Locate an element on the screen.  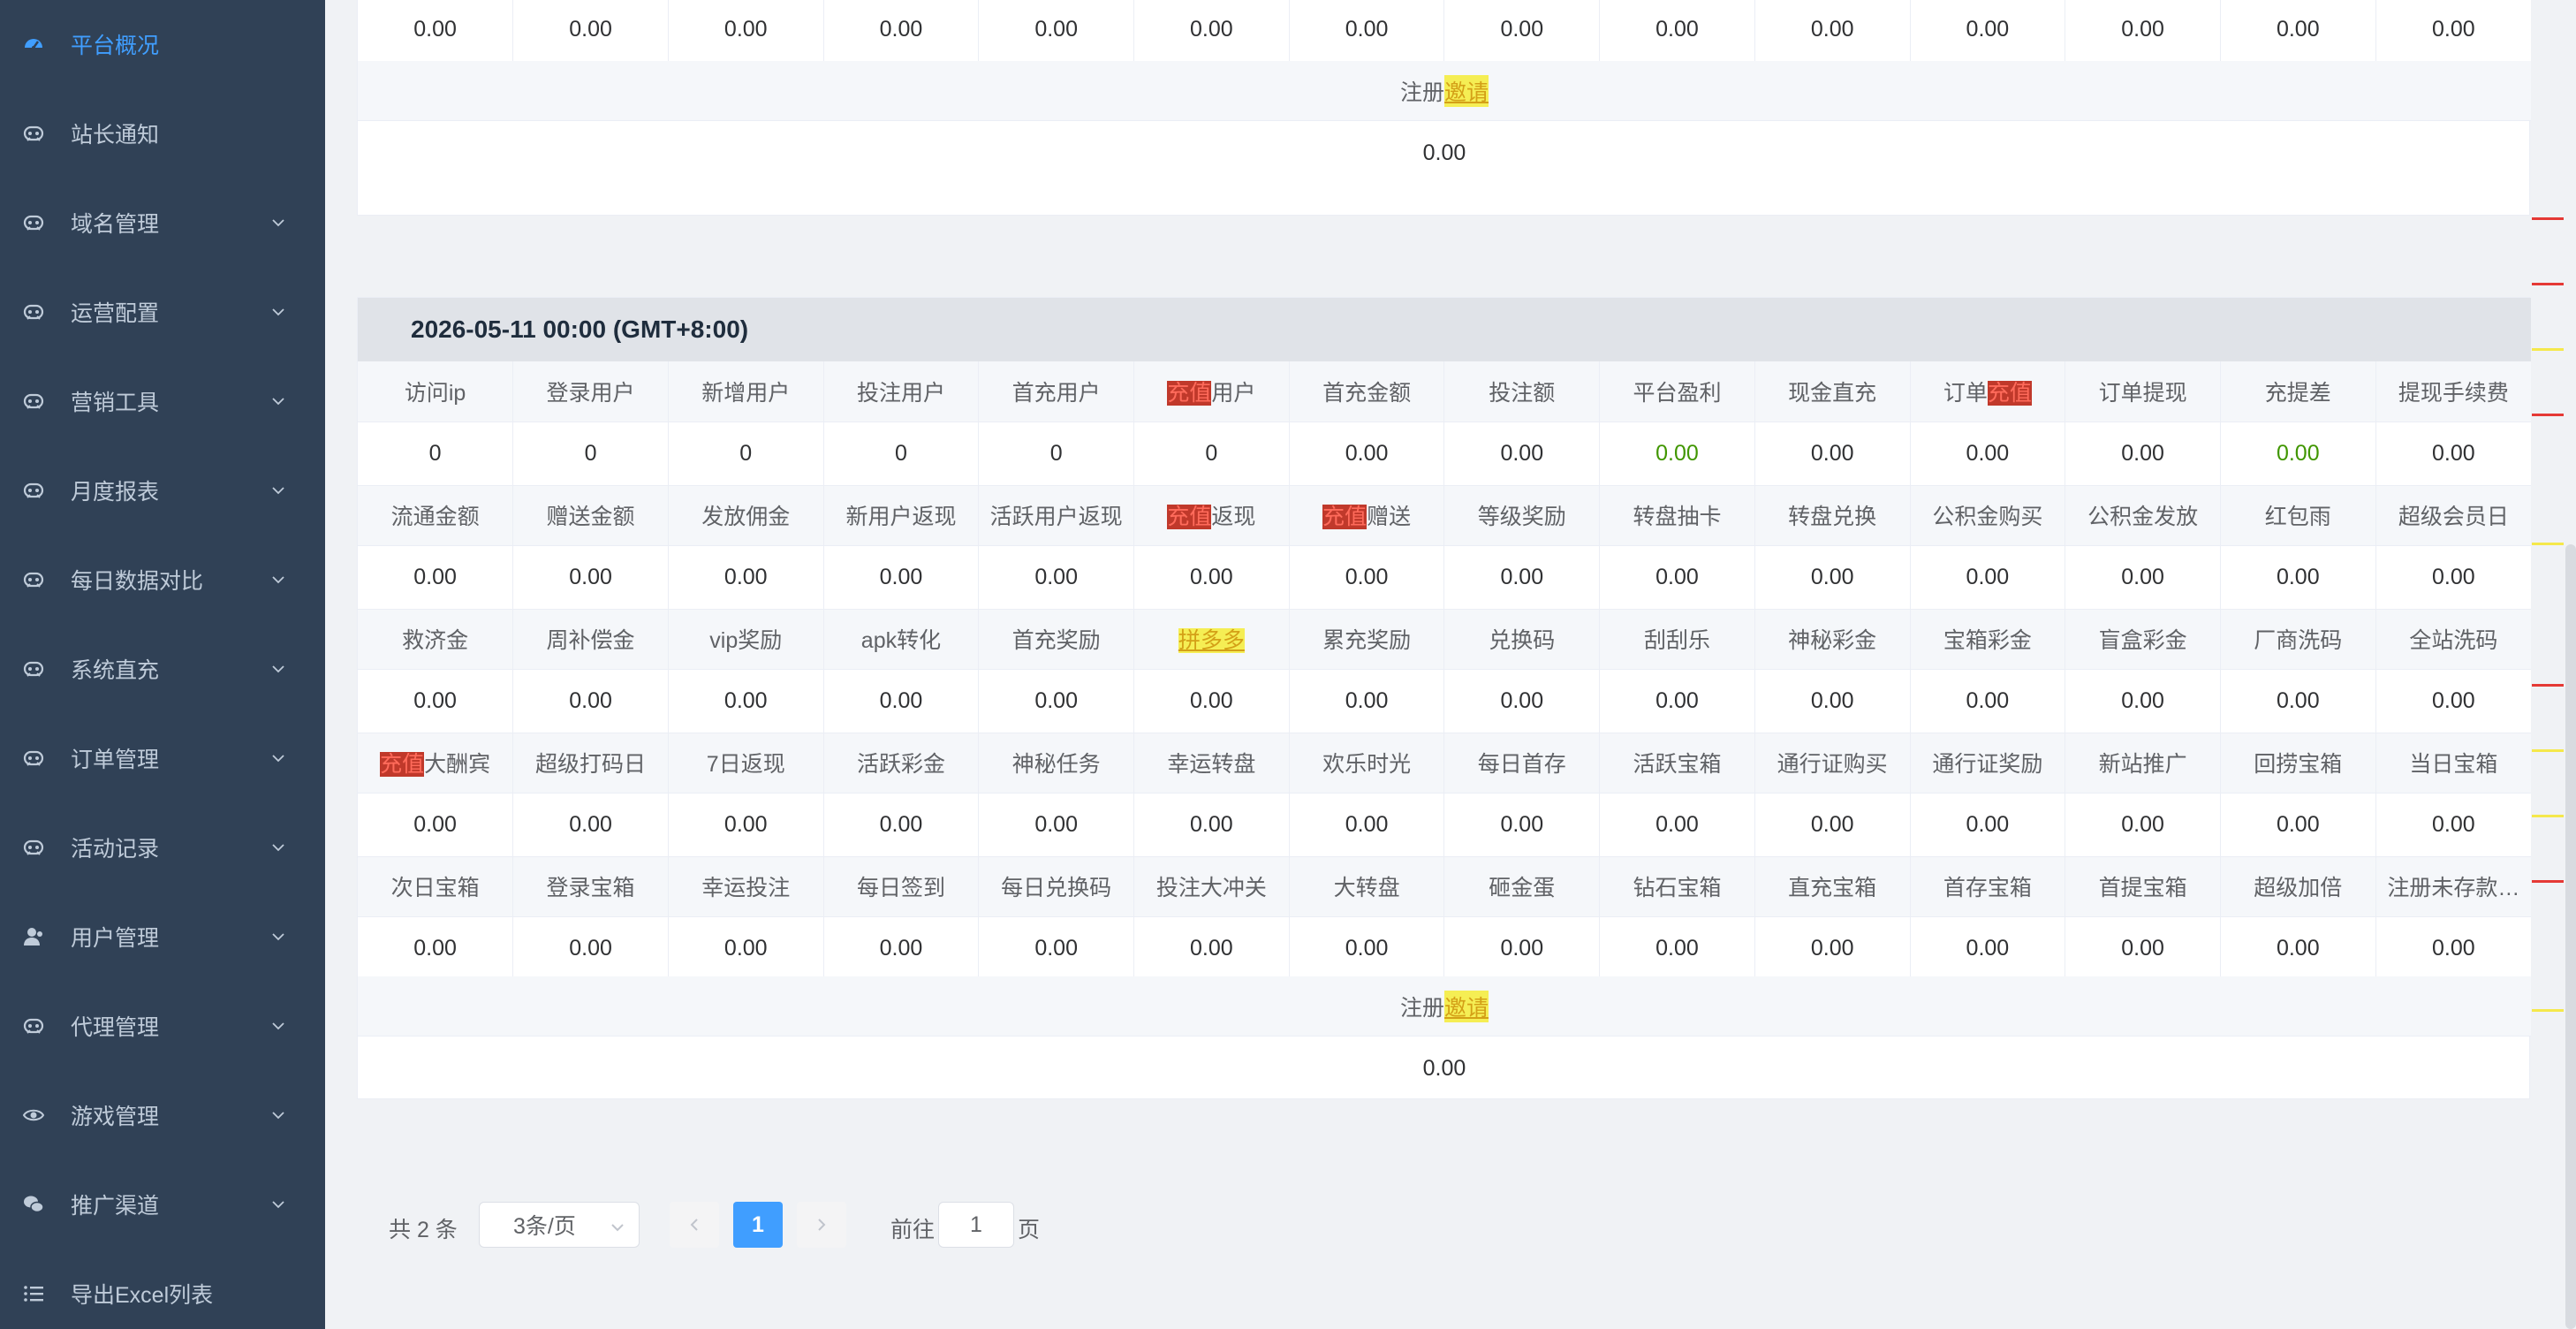
sidebar-item-9: 活动记录 is located at coordinates (163, 847).